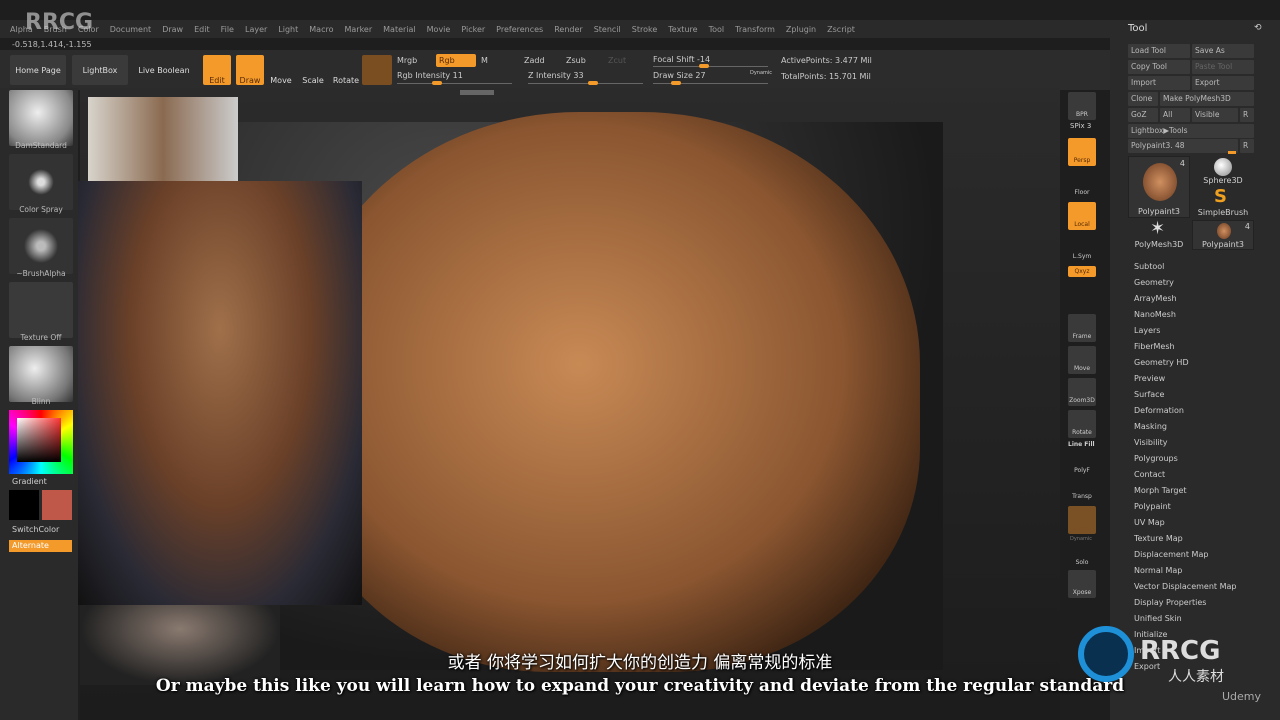 This screenshot has width=1280, height=720. I want to click on subpalette-arraymesh: ArrayMesh, so click(1155, 298).